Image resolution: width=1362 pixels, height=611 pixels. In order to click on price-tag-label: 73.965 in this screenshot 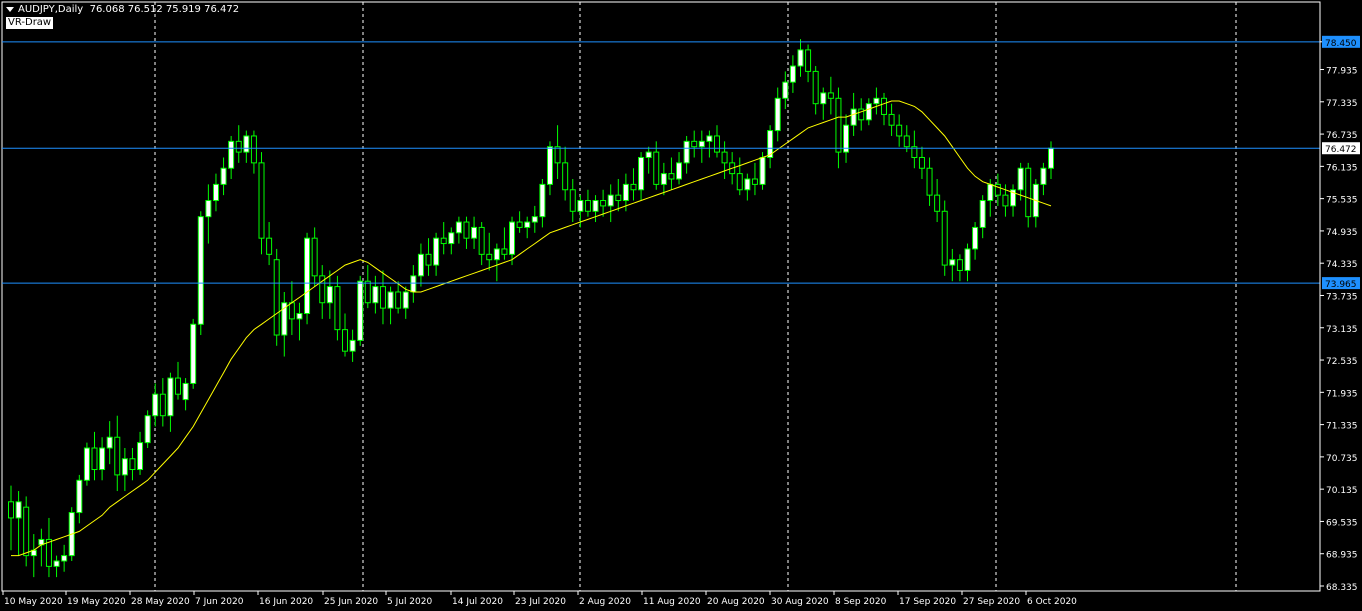, I will do `click(1341, 285)`.